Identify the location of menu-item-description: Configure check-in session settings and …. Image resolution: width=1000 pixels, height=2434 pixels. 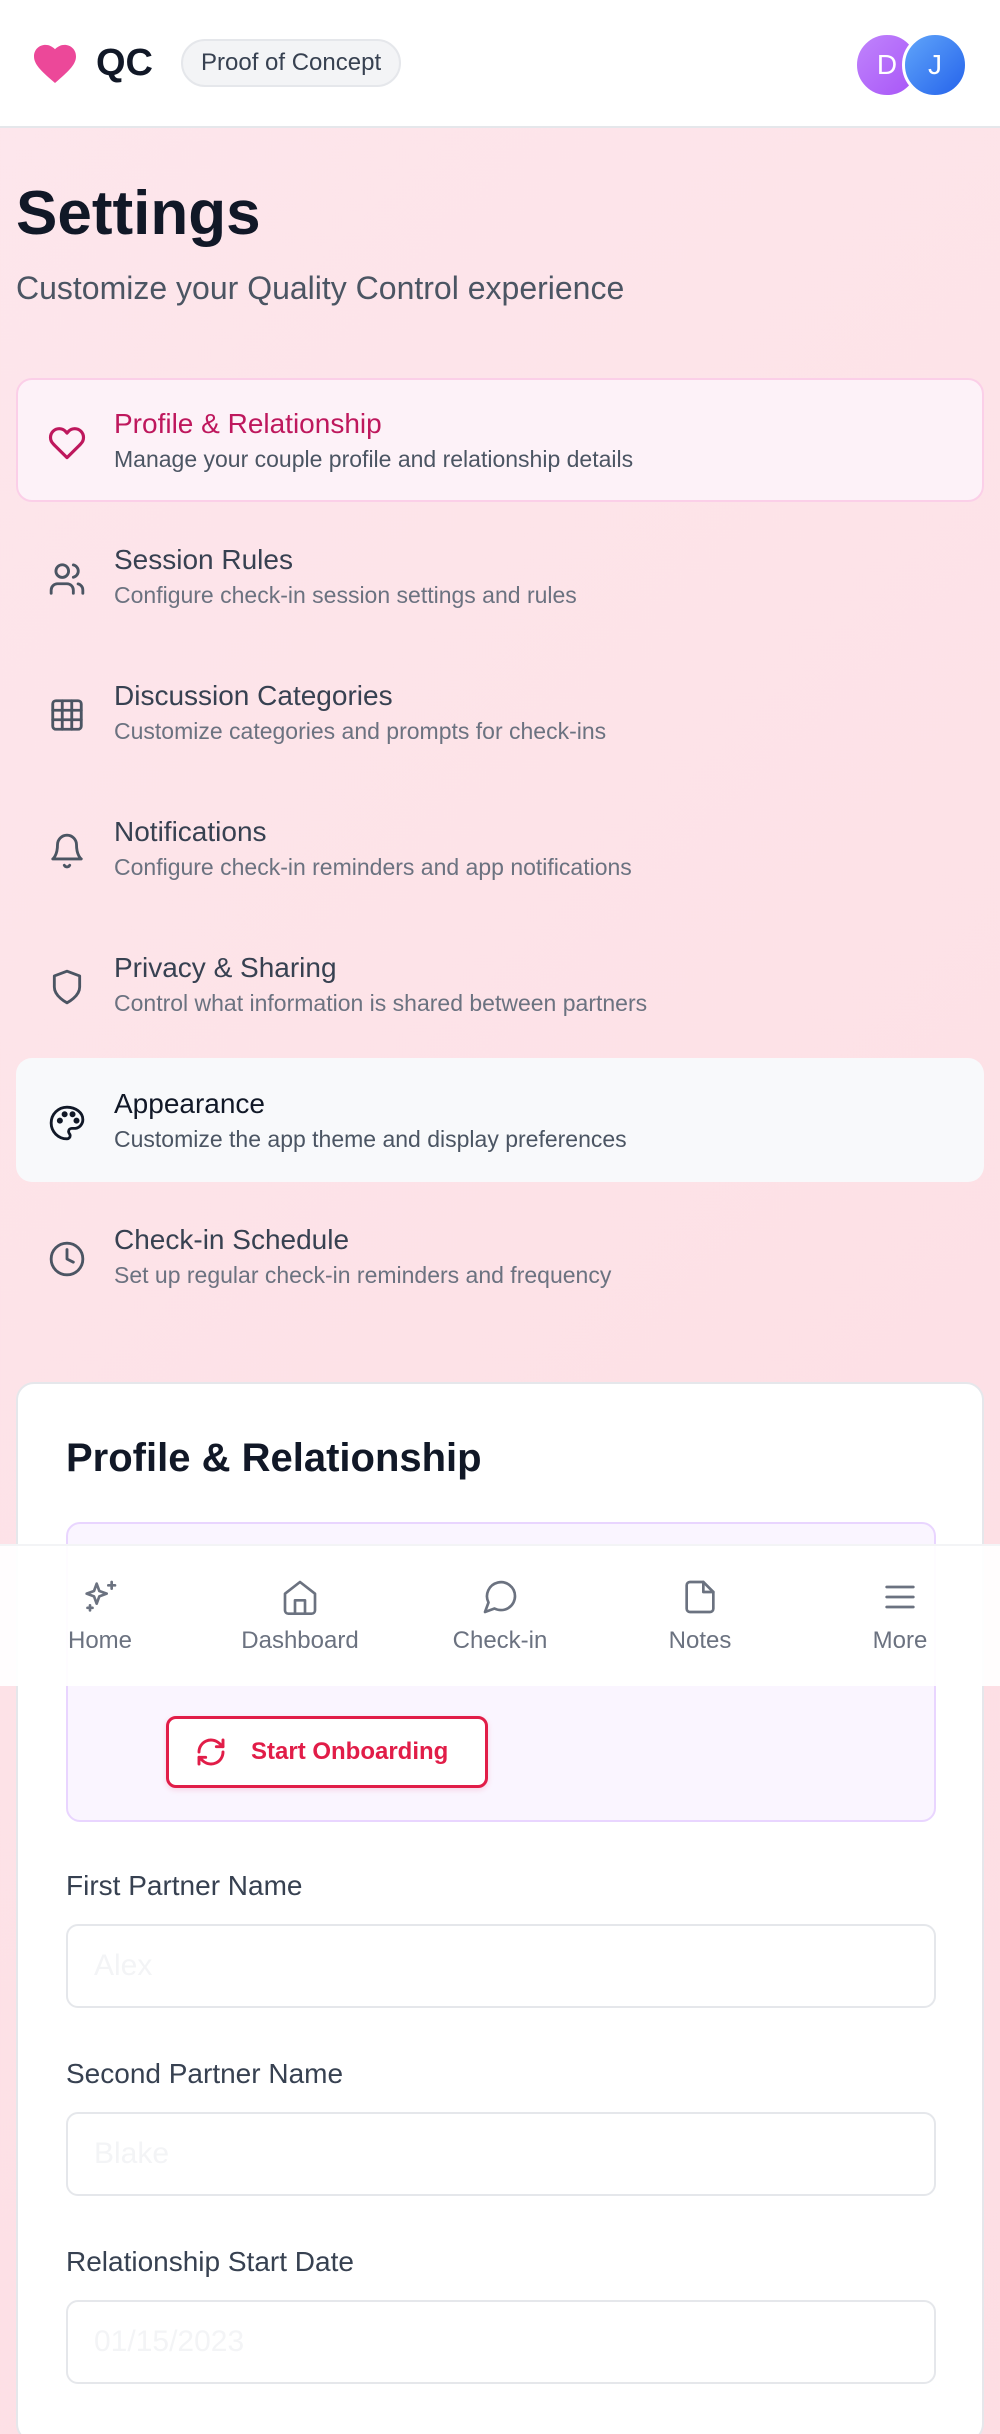
(345, 594).